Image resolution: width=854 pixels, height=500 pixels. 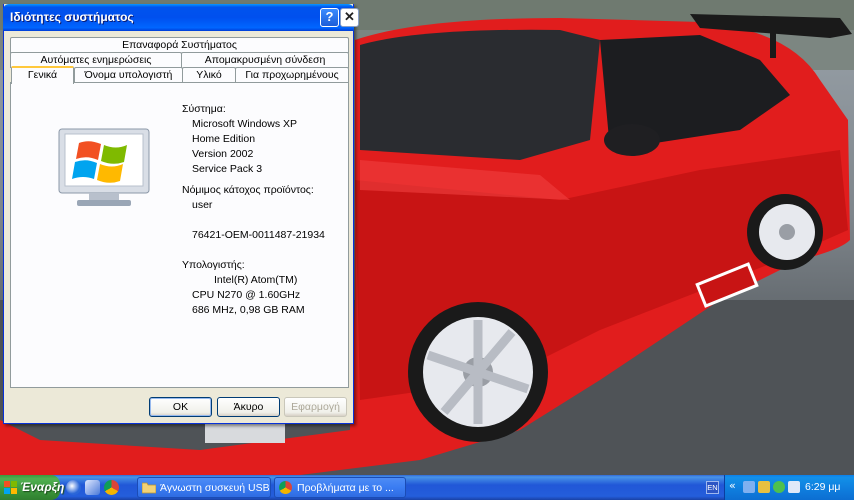 I want to click on task-usb-device-label: Άγνωστη συσκευή USB, so click(x=215, y=488).